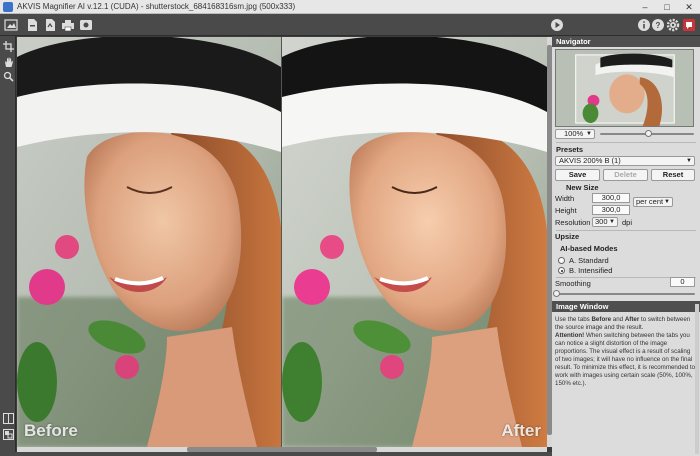  What do you see at coordinates (611, 198) in the screenshot?
I see `width-field: 300,0` at bounding box center [611, 198].